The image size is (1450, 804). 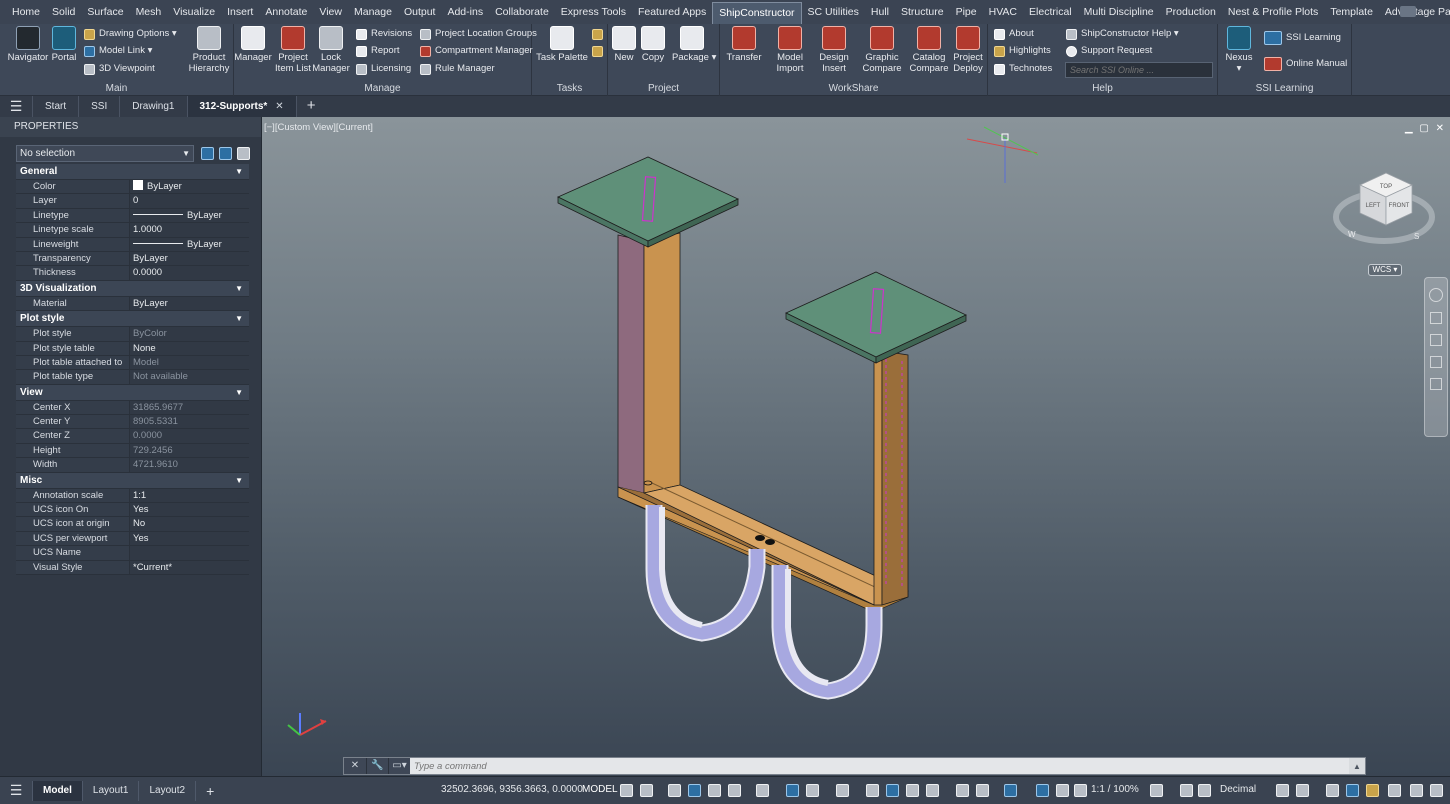 I want to click on ribbon-tab-home: Home, so click(x=26, y=12).